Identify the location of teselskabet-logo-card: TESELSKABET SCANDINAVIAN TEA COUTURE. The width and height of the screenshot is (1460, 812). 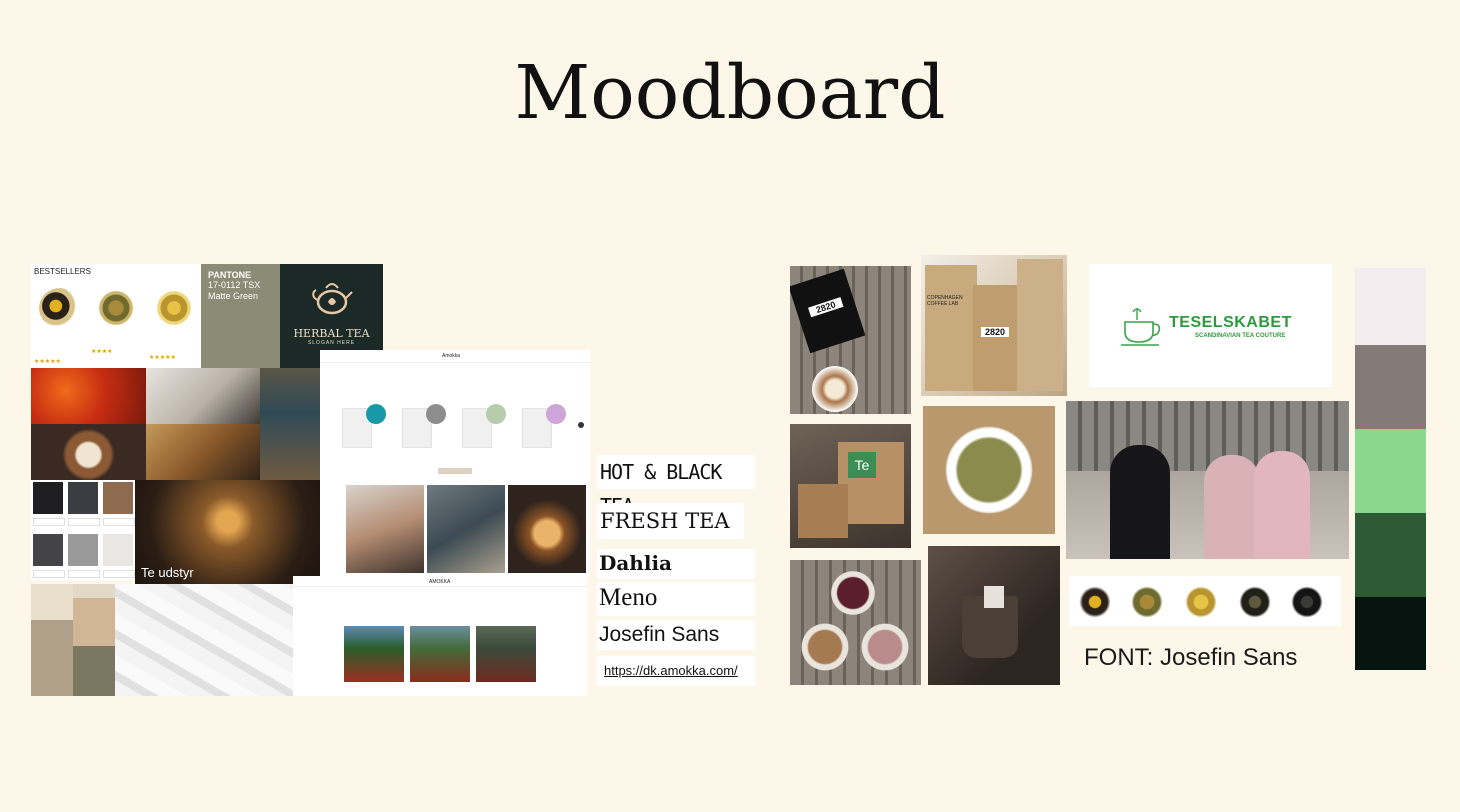
(1210, 325).